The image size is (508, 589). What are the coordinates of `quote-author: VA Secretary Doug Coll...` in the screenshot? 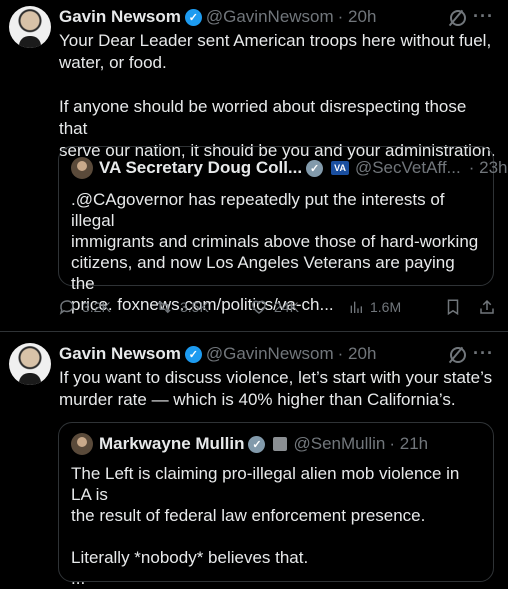 It's located at (201, 167).